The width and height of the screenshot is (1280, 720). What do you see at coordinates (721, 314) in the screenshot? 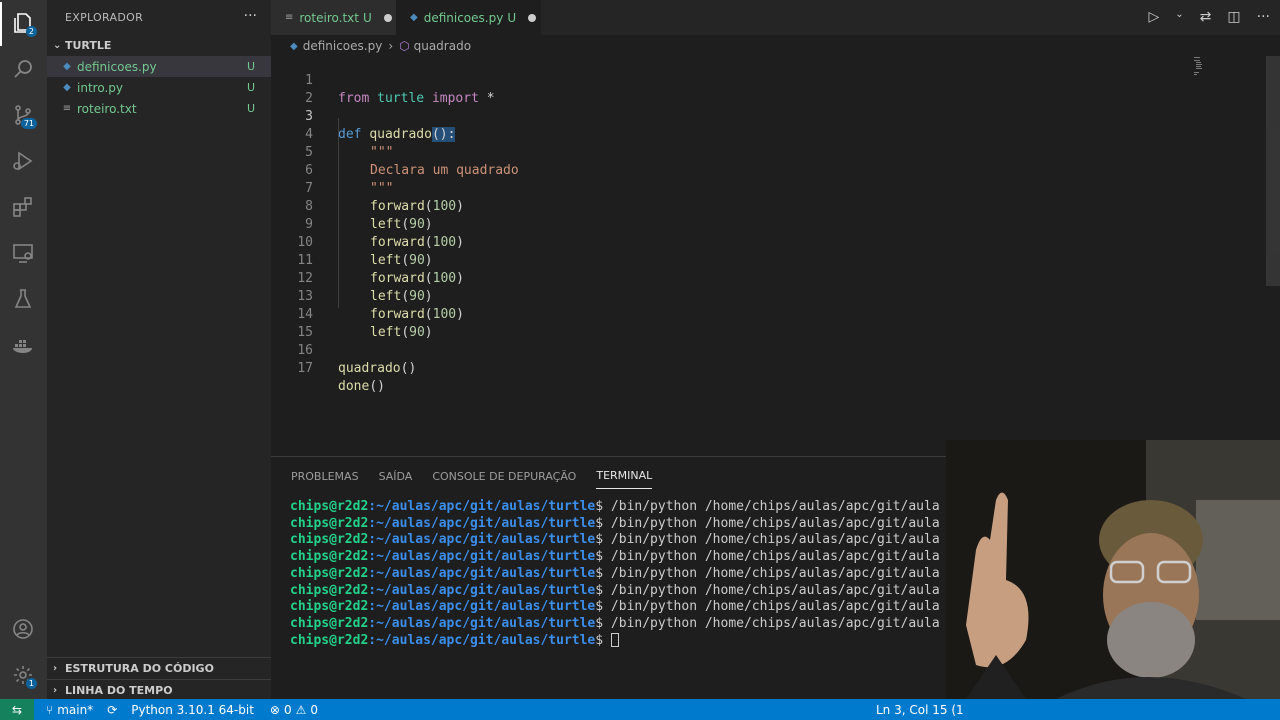
I see `code-line: 14 left(90)` at bounding box center [721, 314].